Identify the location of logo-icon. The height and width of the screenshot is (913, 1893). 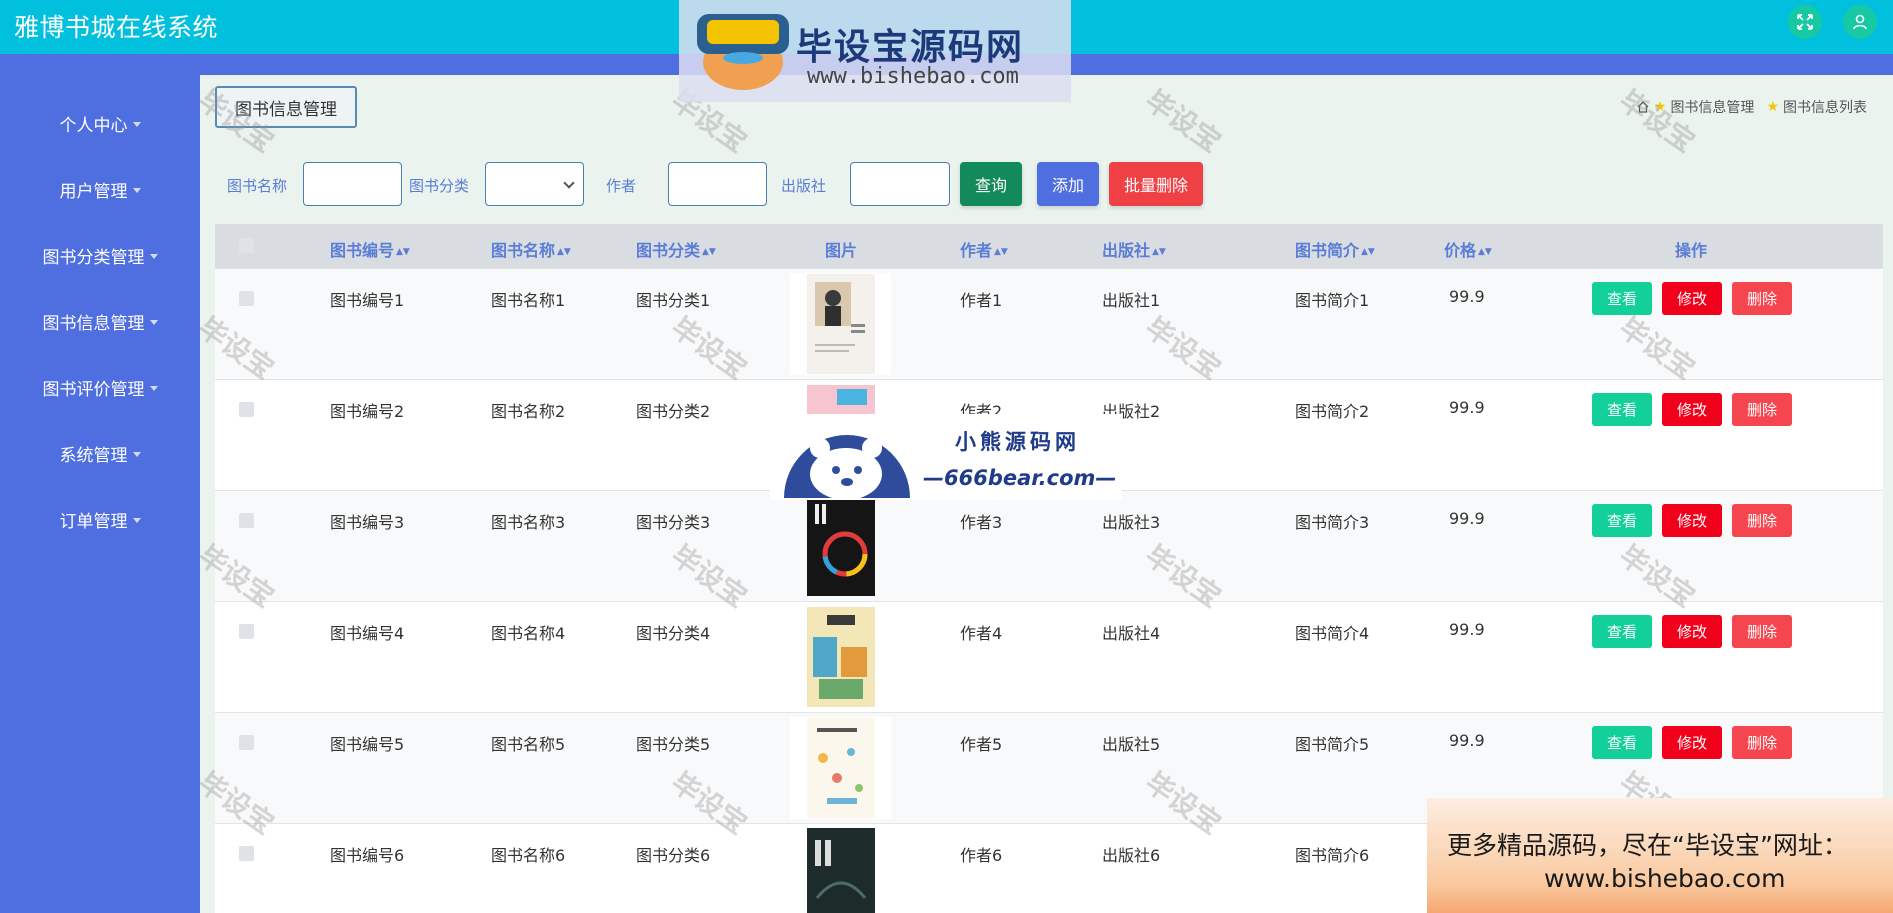
(743, 52).